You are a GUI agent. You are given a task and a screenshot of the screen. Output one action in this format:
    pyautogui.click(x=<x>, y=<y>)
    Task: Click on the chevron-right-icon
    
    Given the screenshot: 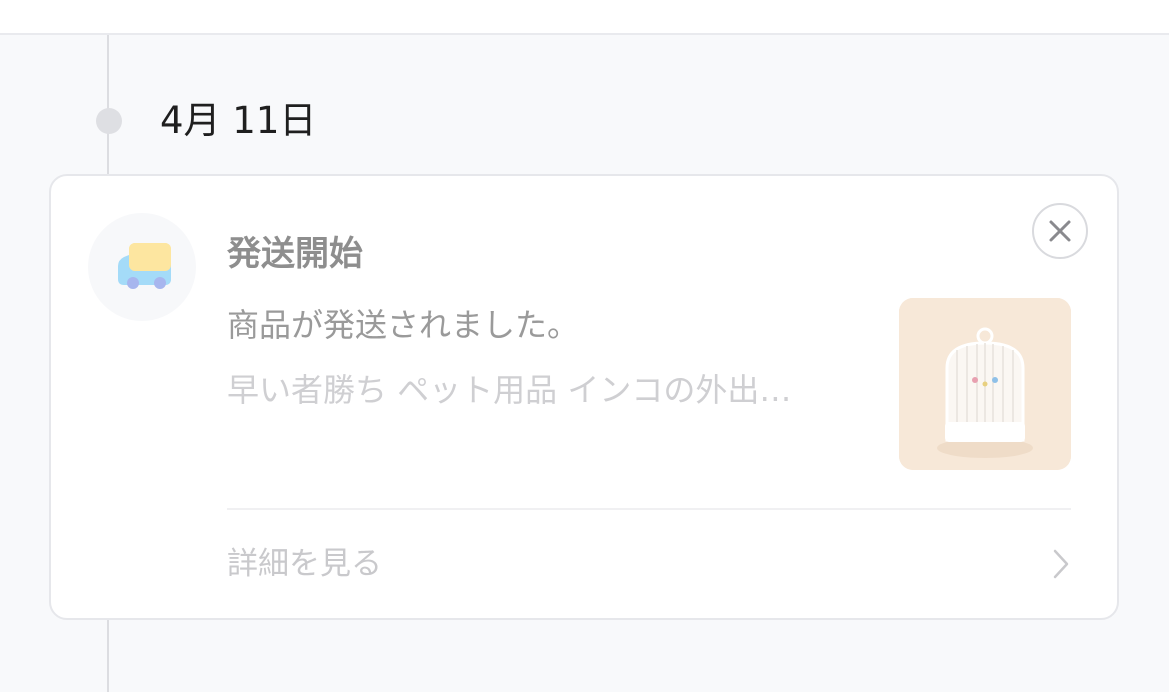 What is the action you would take?
    pyautogui.click(x=1061, y=564)
    